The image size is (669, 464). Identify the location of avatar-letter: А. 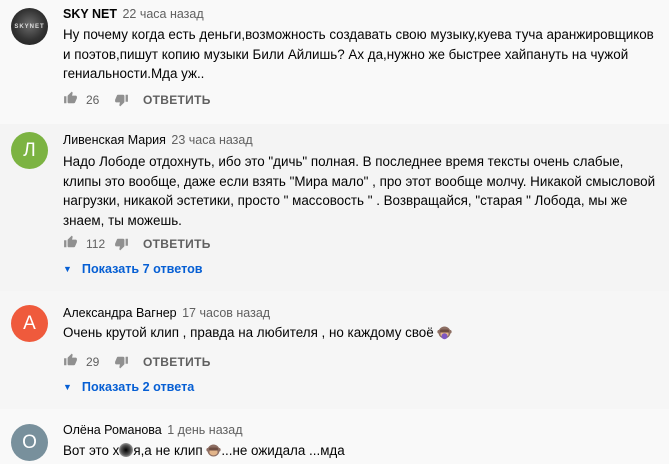
(29, 323).